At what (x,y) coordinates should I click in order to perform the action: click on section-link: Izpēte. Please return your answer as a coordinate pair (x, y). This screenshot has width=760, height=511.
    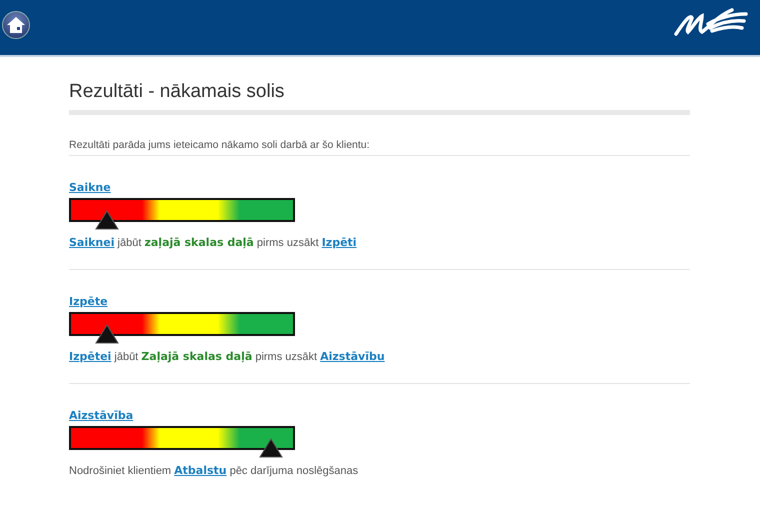
    Looking at the image, I should click on (88, 301).